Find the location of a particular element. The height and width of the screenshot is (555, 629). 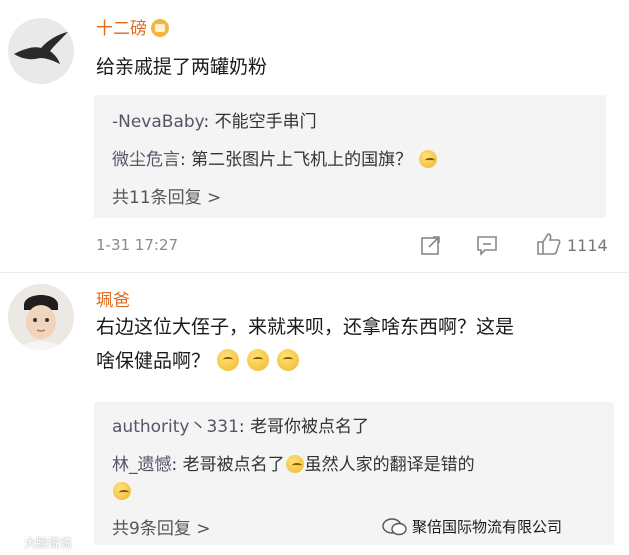

watermark-right: 聚倍国际物流有限公司 is located at coordinates (472, 526).